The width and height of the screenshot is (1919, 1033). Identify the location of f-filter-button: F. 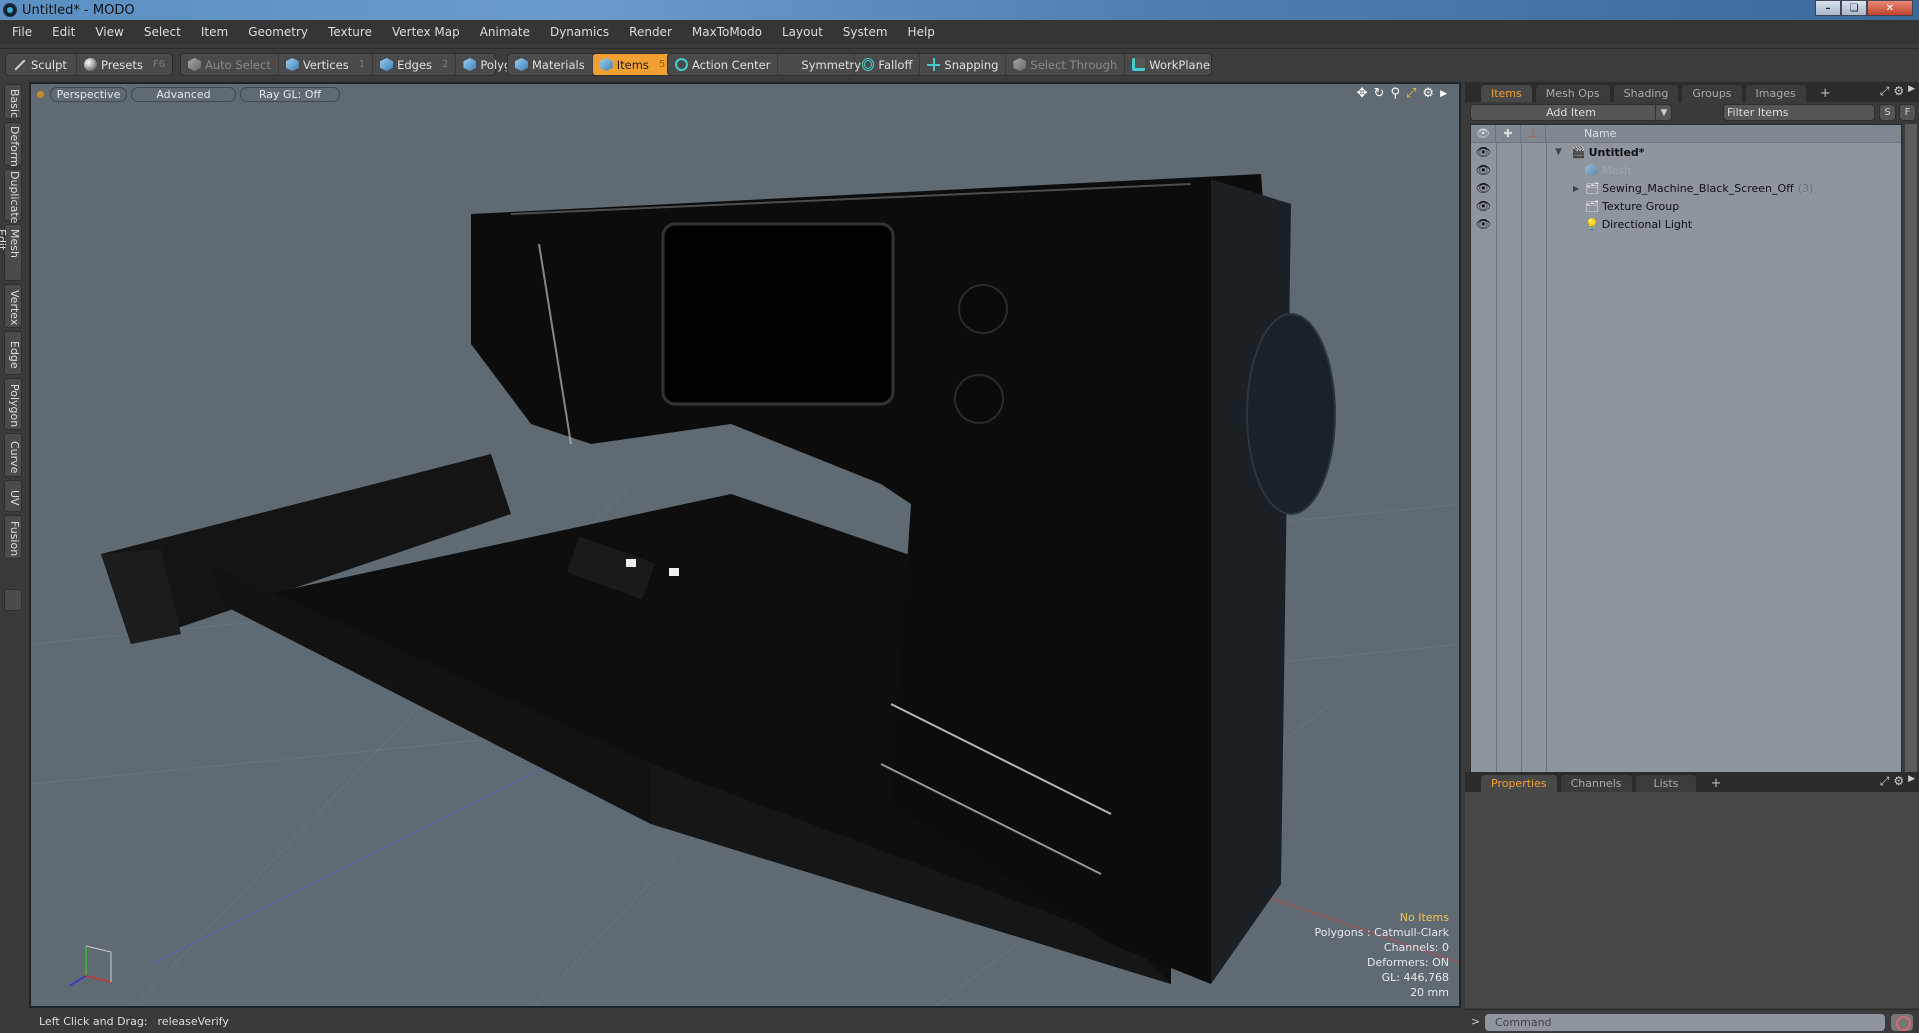
(1907, 112).